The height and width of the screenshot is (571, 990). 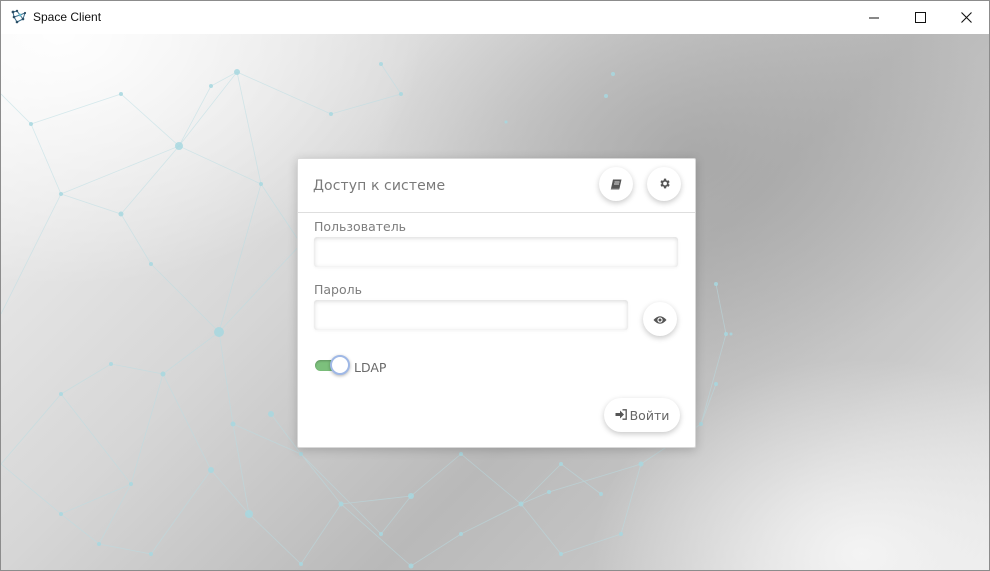 I want to click on eye-icon, so click(x=660, y=319).